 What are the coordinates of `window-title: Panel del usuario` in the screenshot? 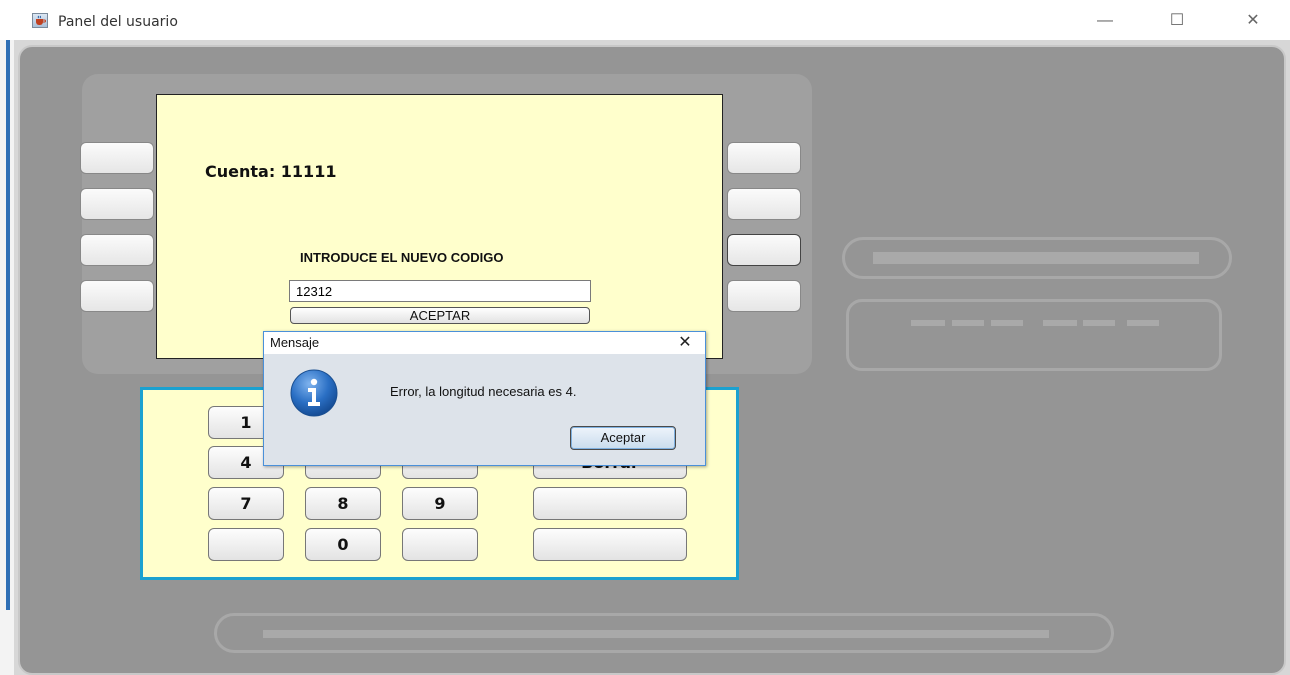 It's located at (118, 22).